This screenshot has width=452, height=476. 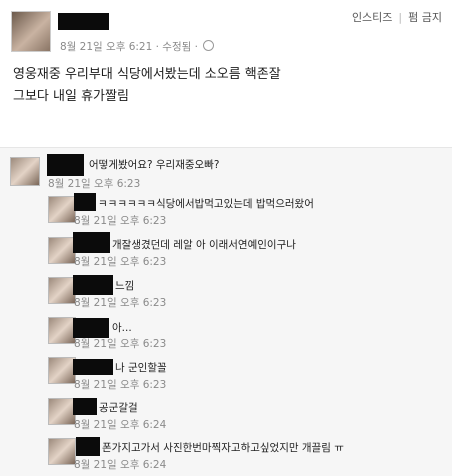 What do you see at coordinates (83, 21) in the screenshot?
I see `redacted-poster-name` at bounding box center [83, 21].